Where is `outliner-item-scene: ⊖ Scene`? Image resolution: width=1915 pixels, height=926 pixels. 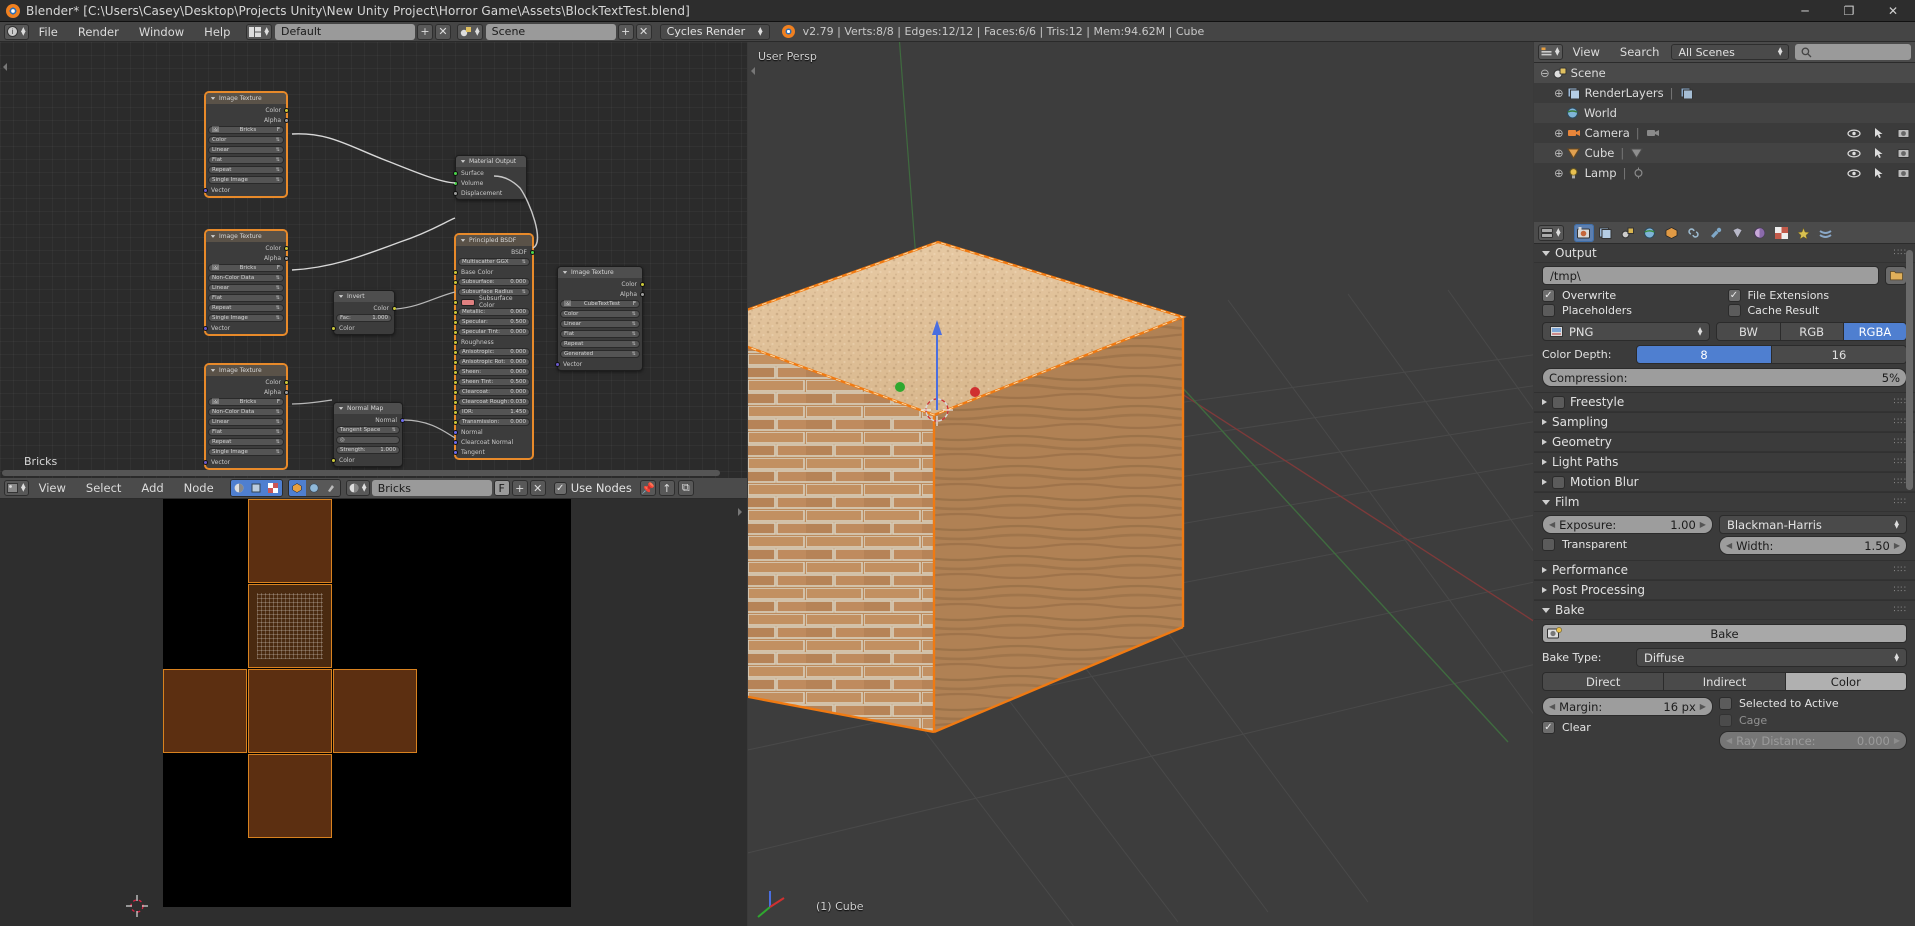
outliner-item-scene: ⊖ Scene is located at coordinates (1724, 73).